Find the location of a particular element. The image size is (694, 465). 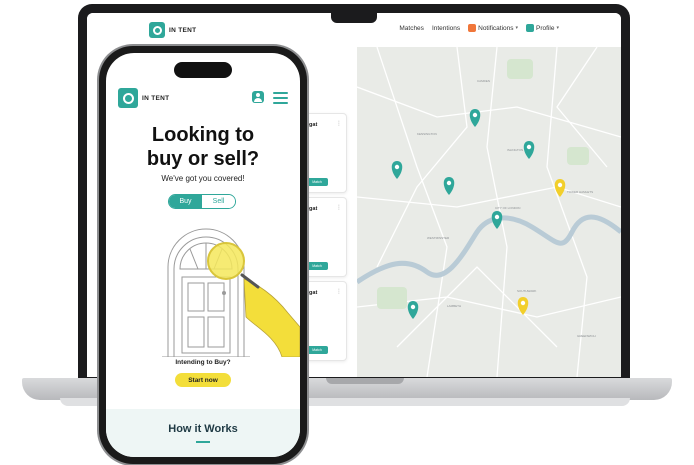

how-it-works-section: How it Works is located at coordinates (203, 433).